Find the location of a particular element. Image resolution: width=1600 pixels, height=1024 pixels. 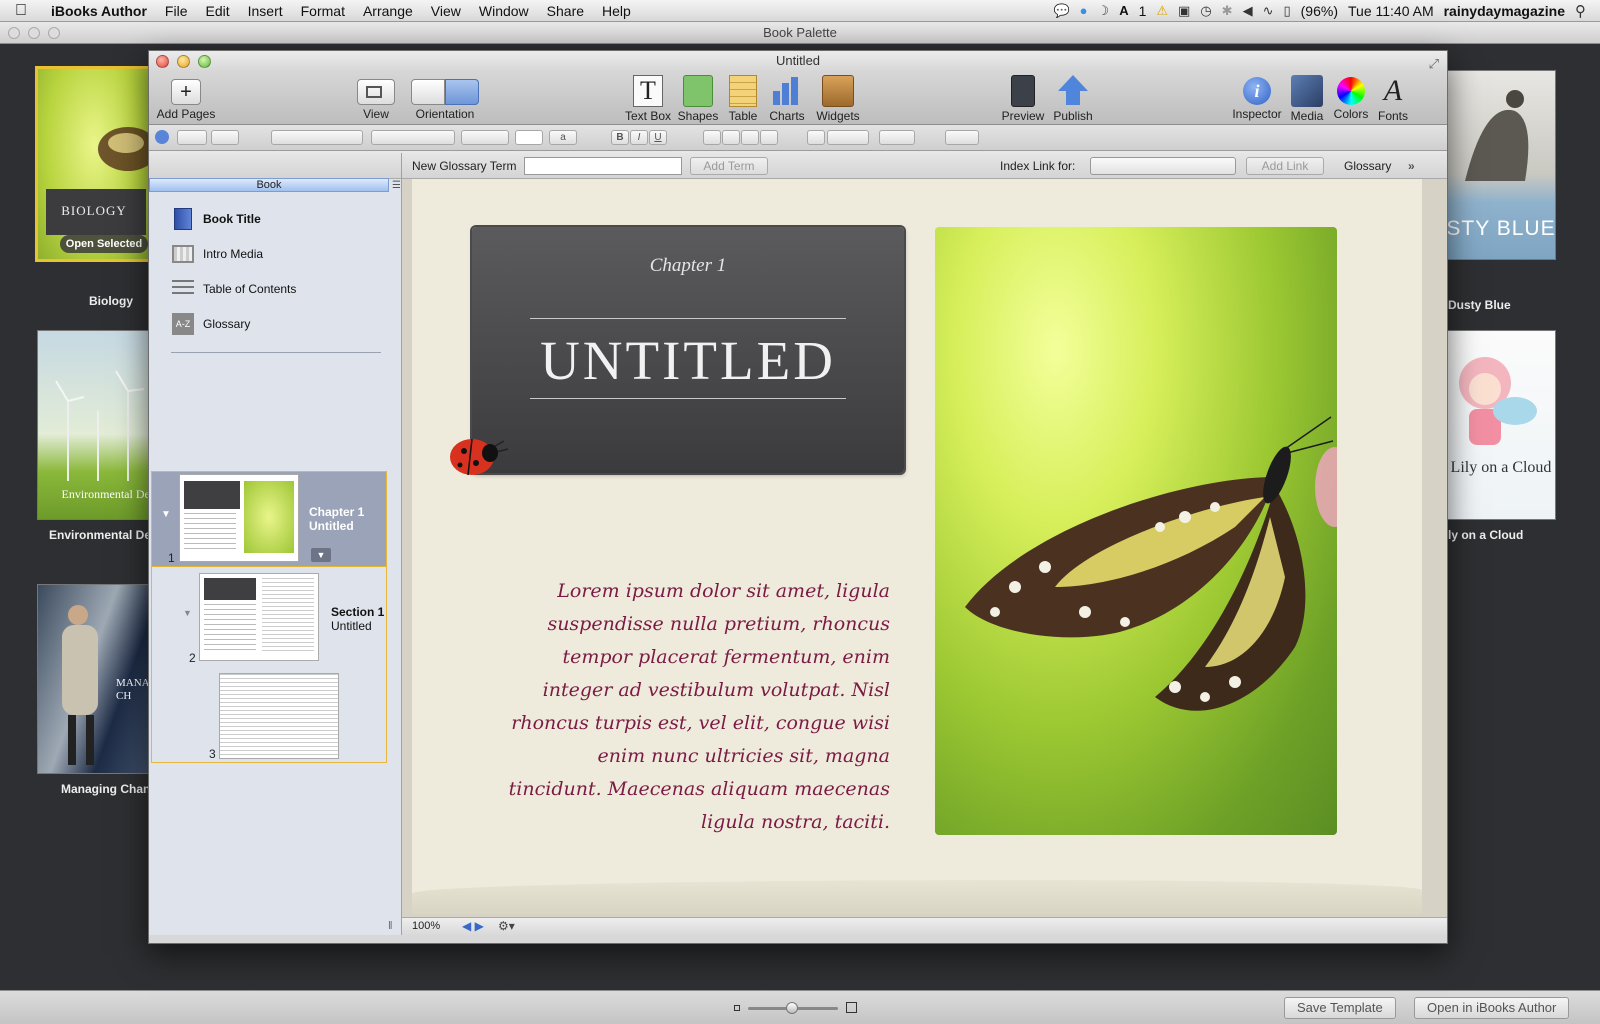

menu-file: File is located at coordinates (176, 11).